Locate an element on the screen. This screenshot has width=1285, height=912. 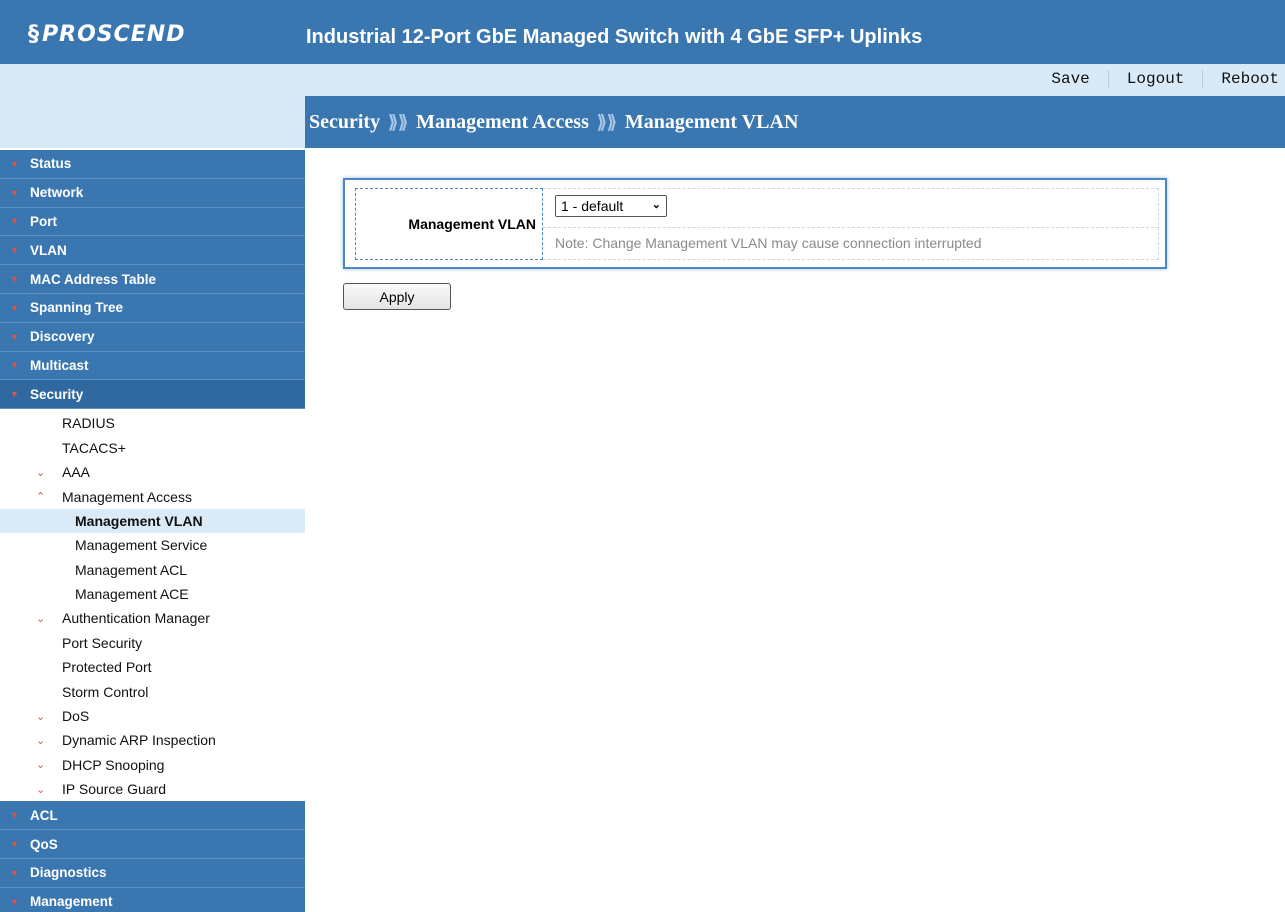
chevron-up-icon: ⌃ is located at coordinates (41, 497).